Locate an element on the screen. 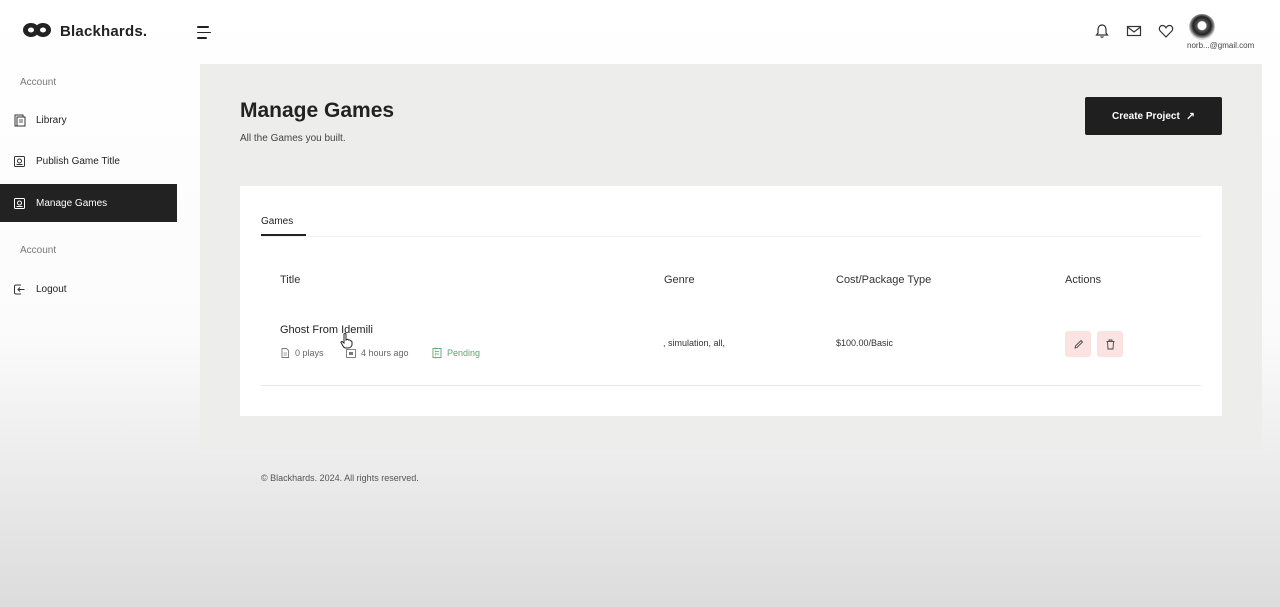  sidebar-item-label: Library is located at coordinates (51, 120).